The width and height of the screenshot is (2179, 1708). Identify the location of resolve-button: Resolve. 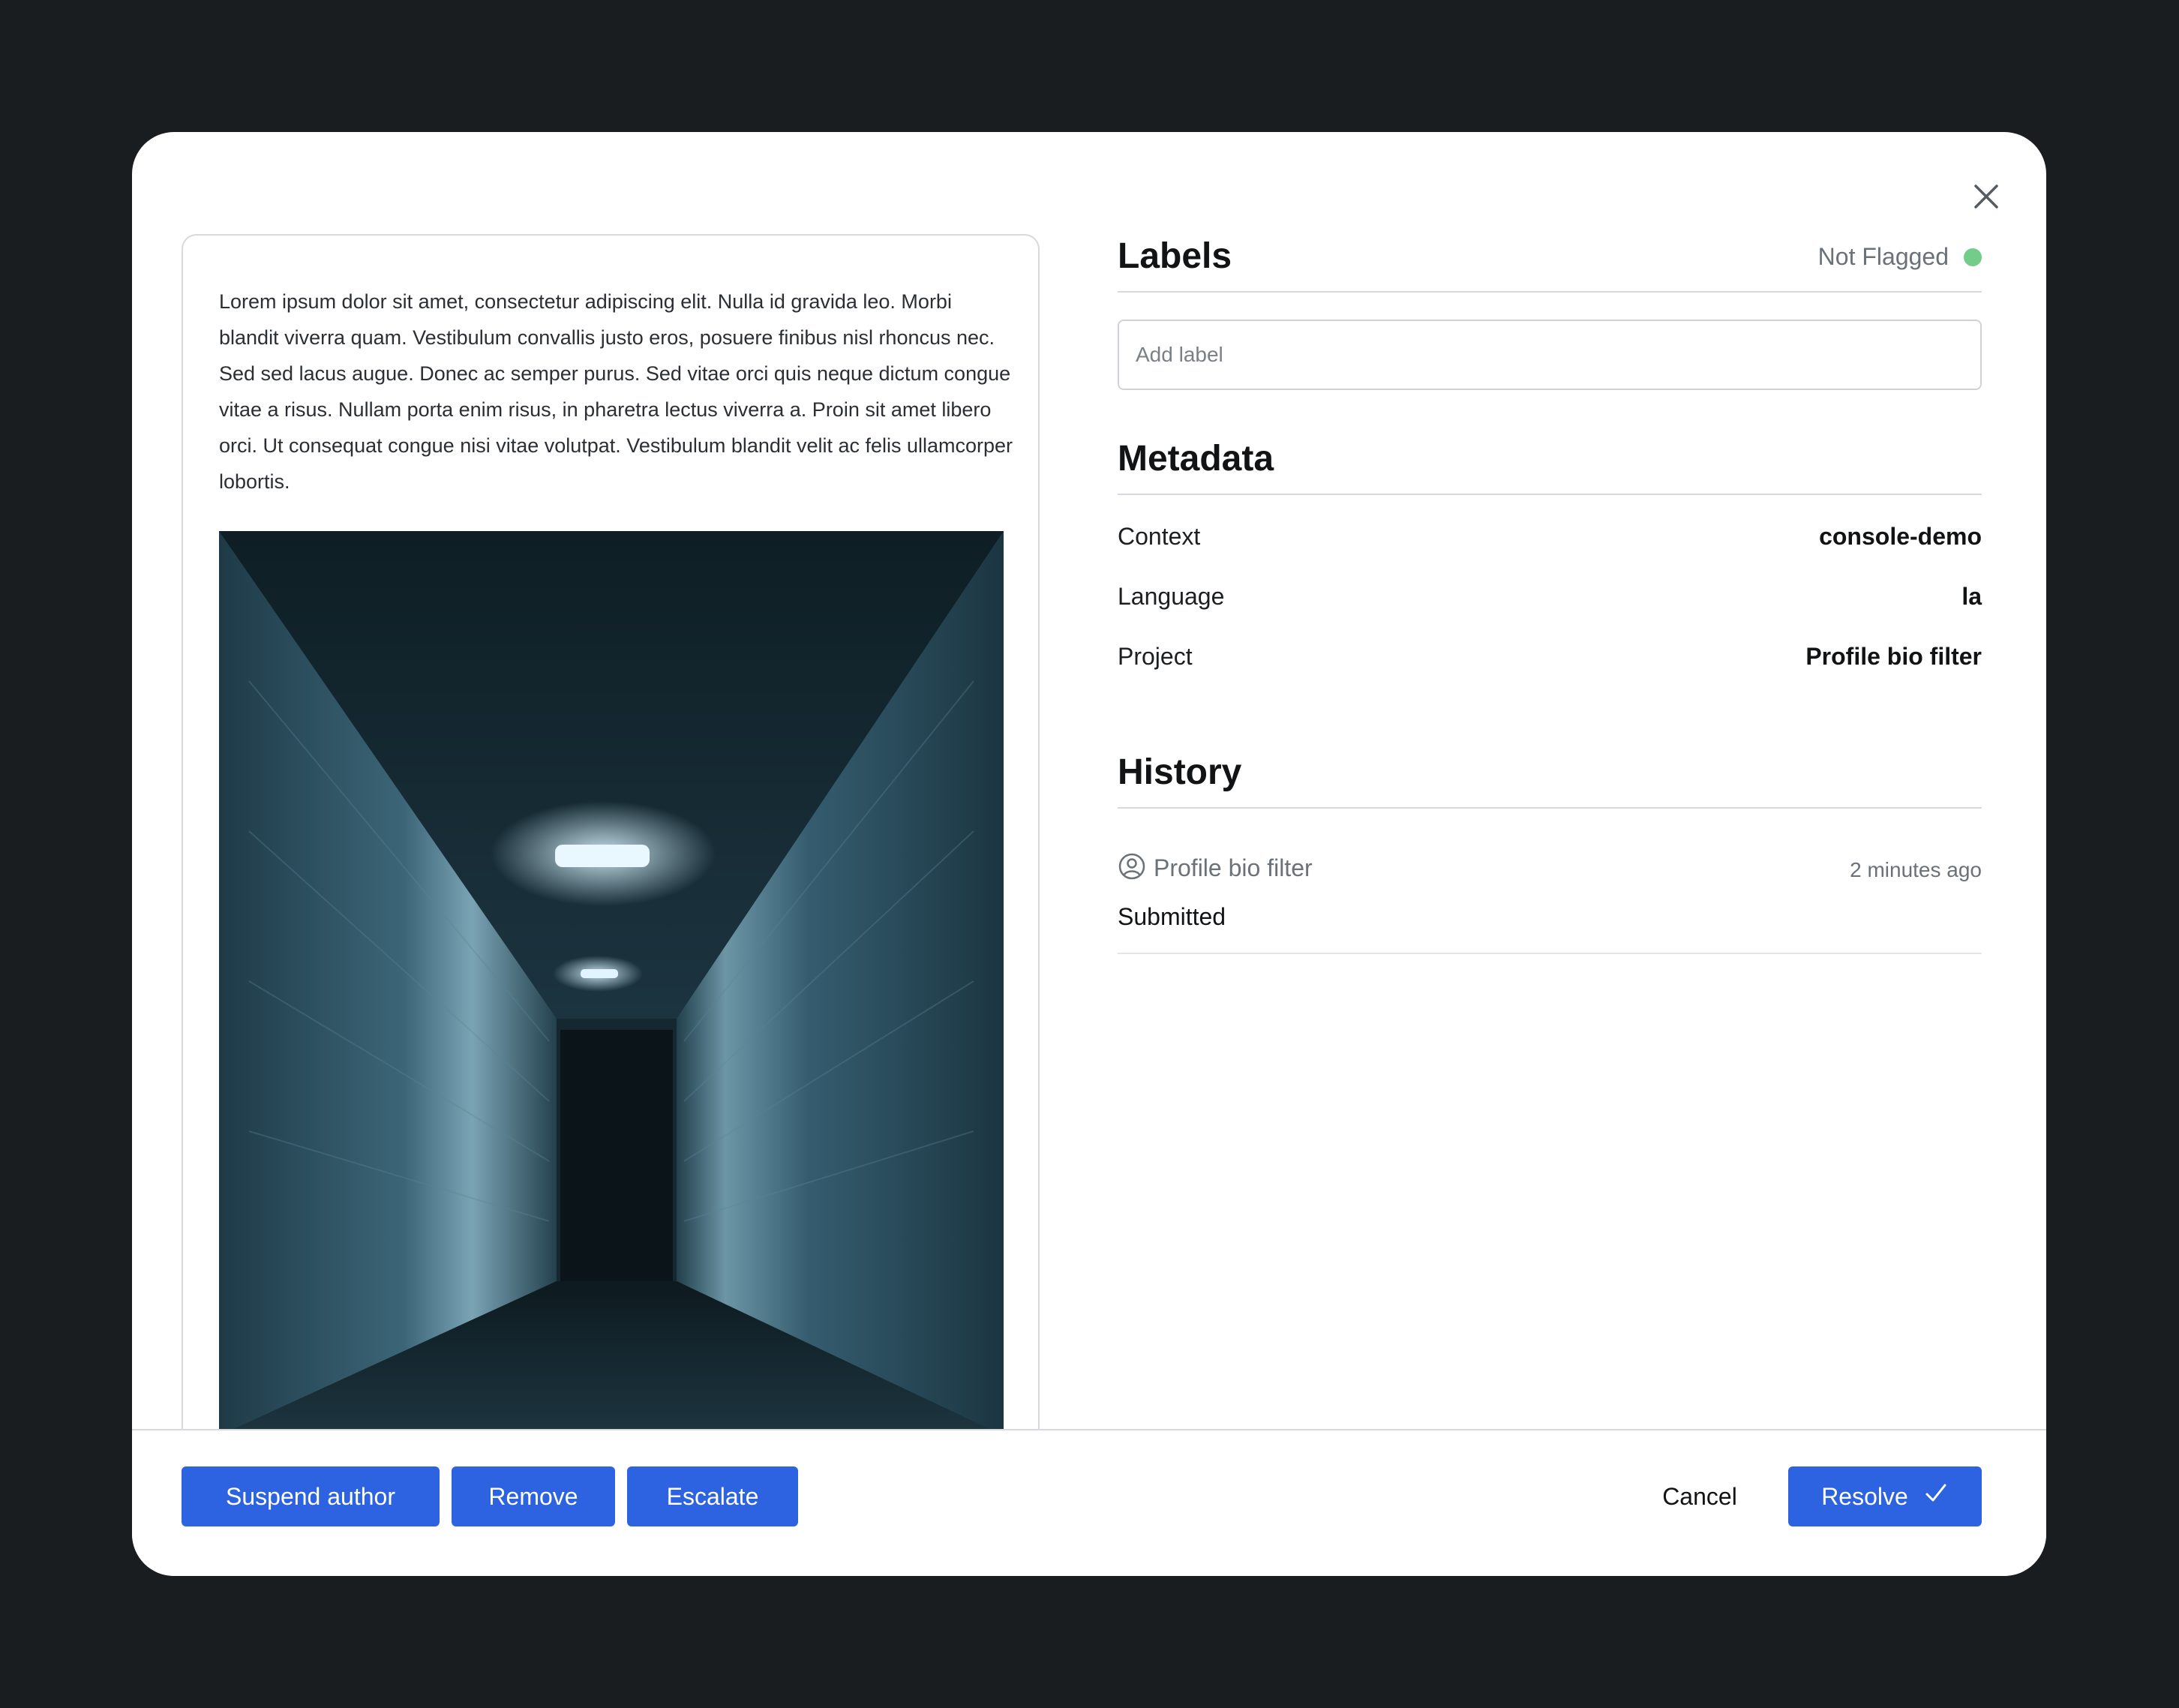
(1885, 1496).